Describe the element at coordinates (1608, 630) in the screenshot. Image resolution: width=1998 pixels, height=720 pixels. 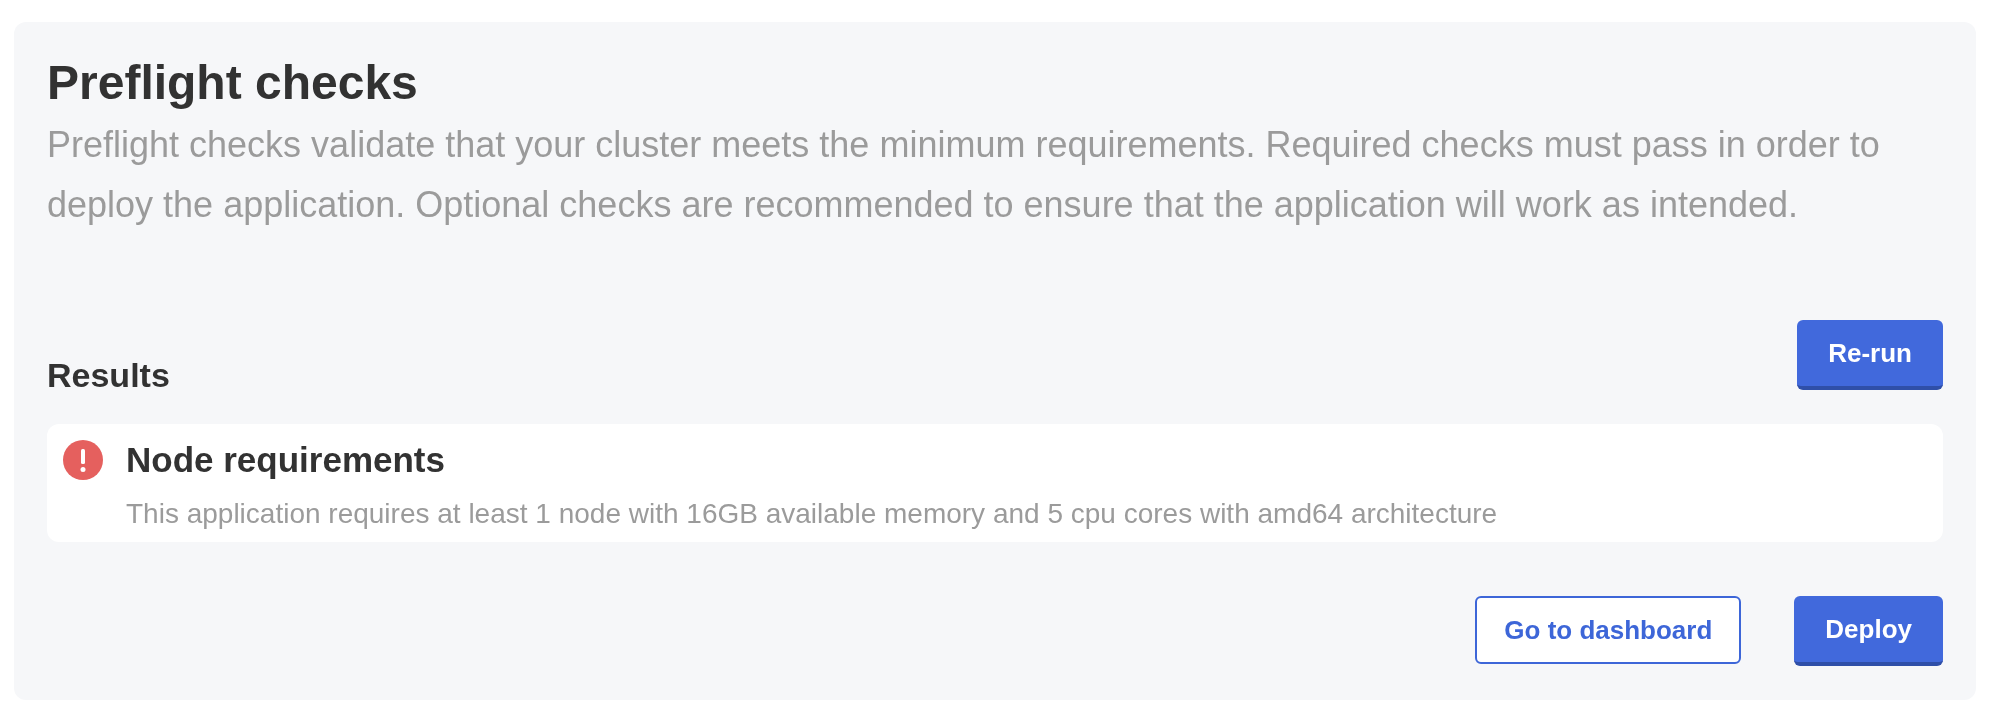
I see `dashboard-button: Go to dashboard` at that location.